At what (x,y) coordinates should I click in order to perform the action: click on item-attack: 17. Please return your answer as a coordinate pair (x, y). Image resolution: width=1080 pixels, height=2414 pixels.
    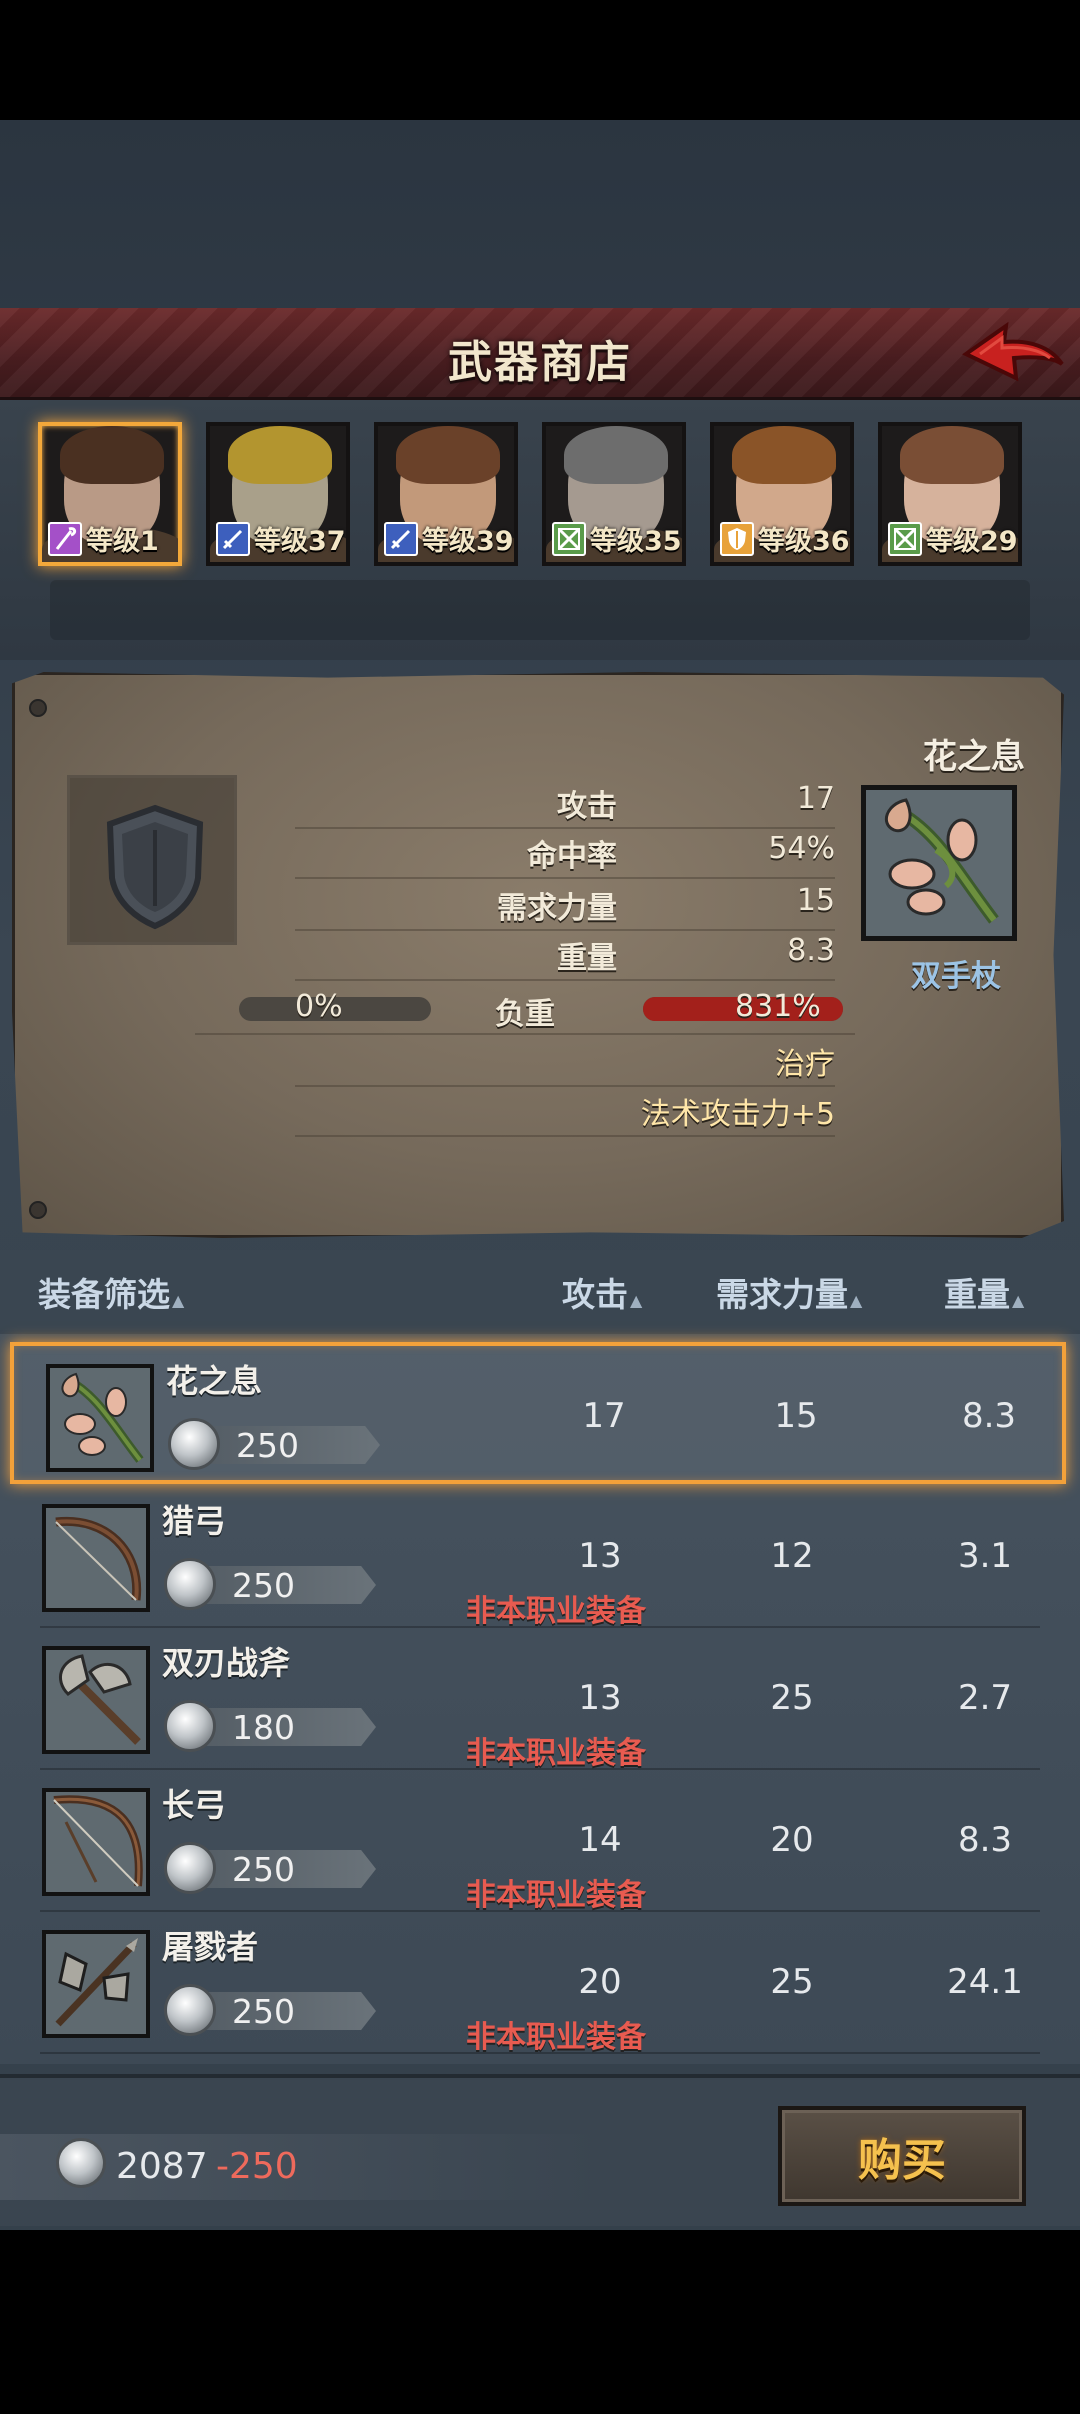
    Looking at the image, I should click on (604, 1416).